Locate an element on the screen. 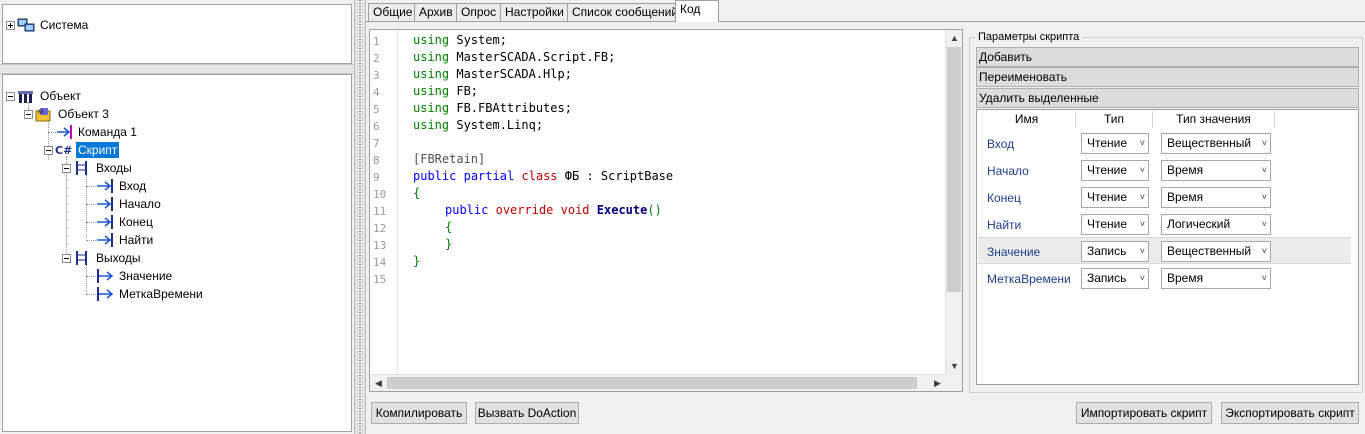  param-row: Конец Чтение ˅ Время ˅ is located at coordinates (1164, 197).